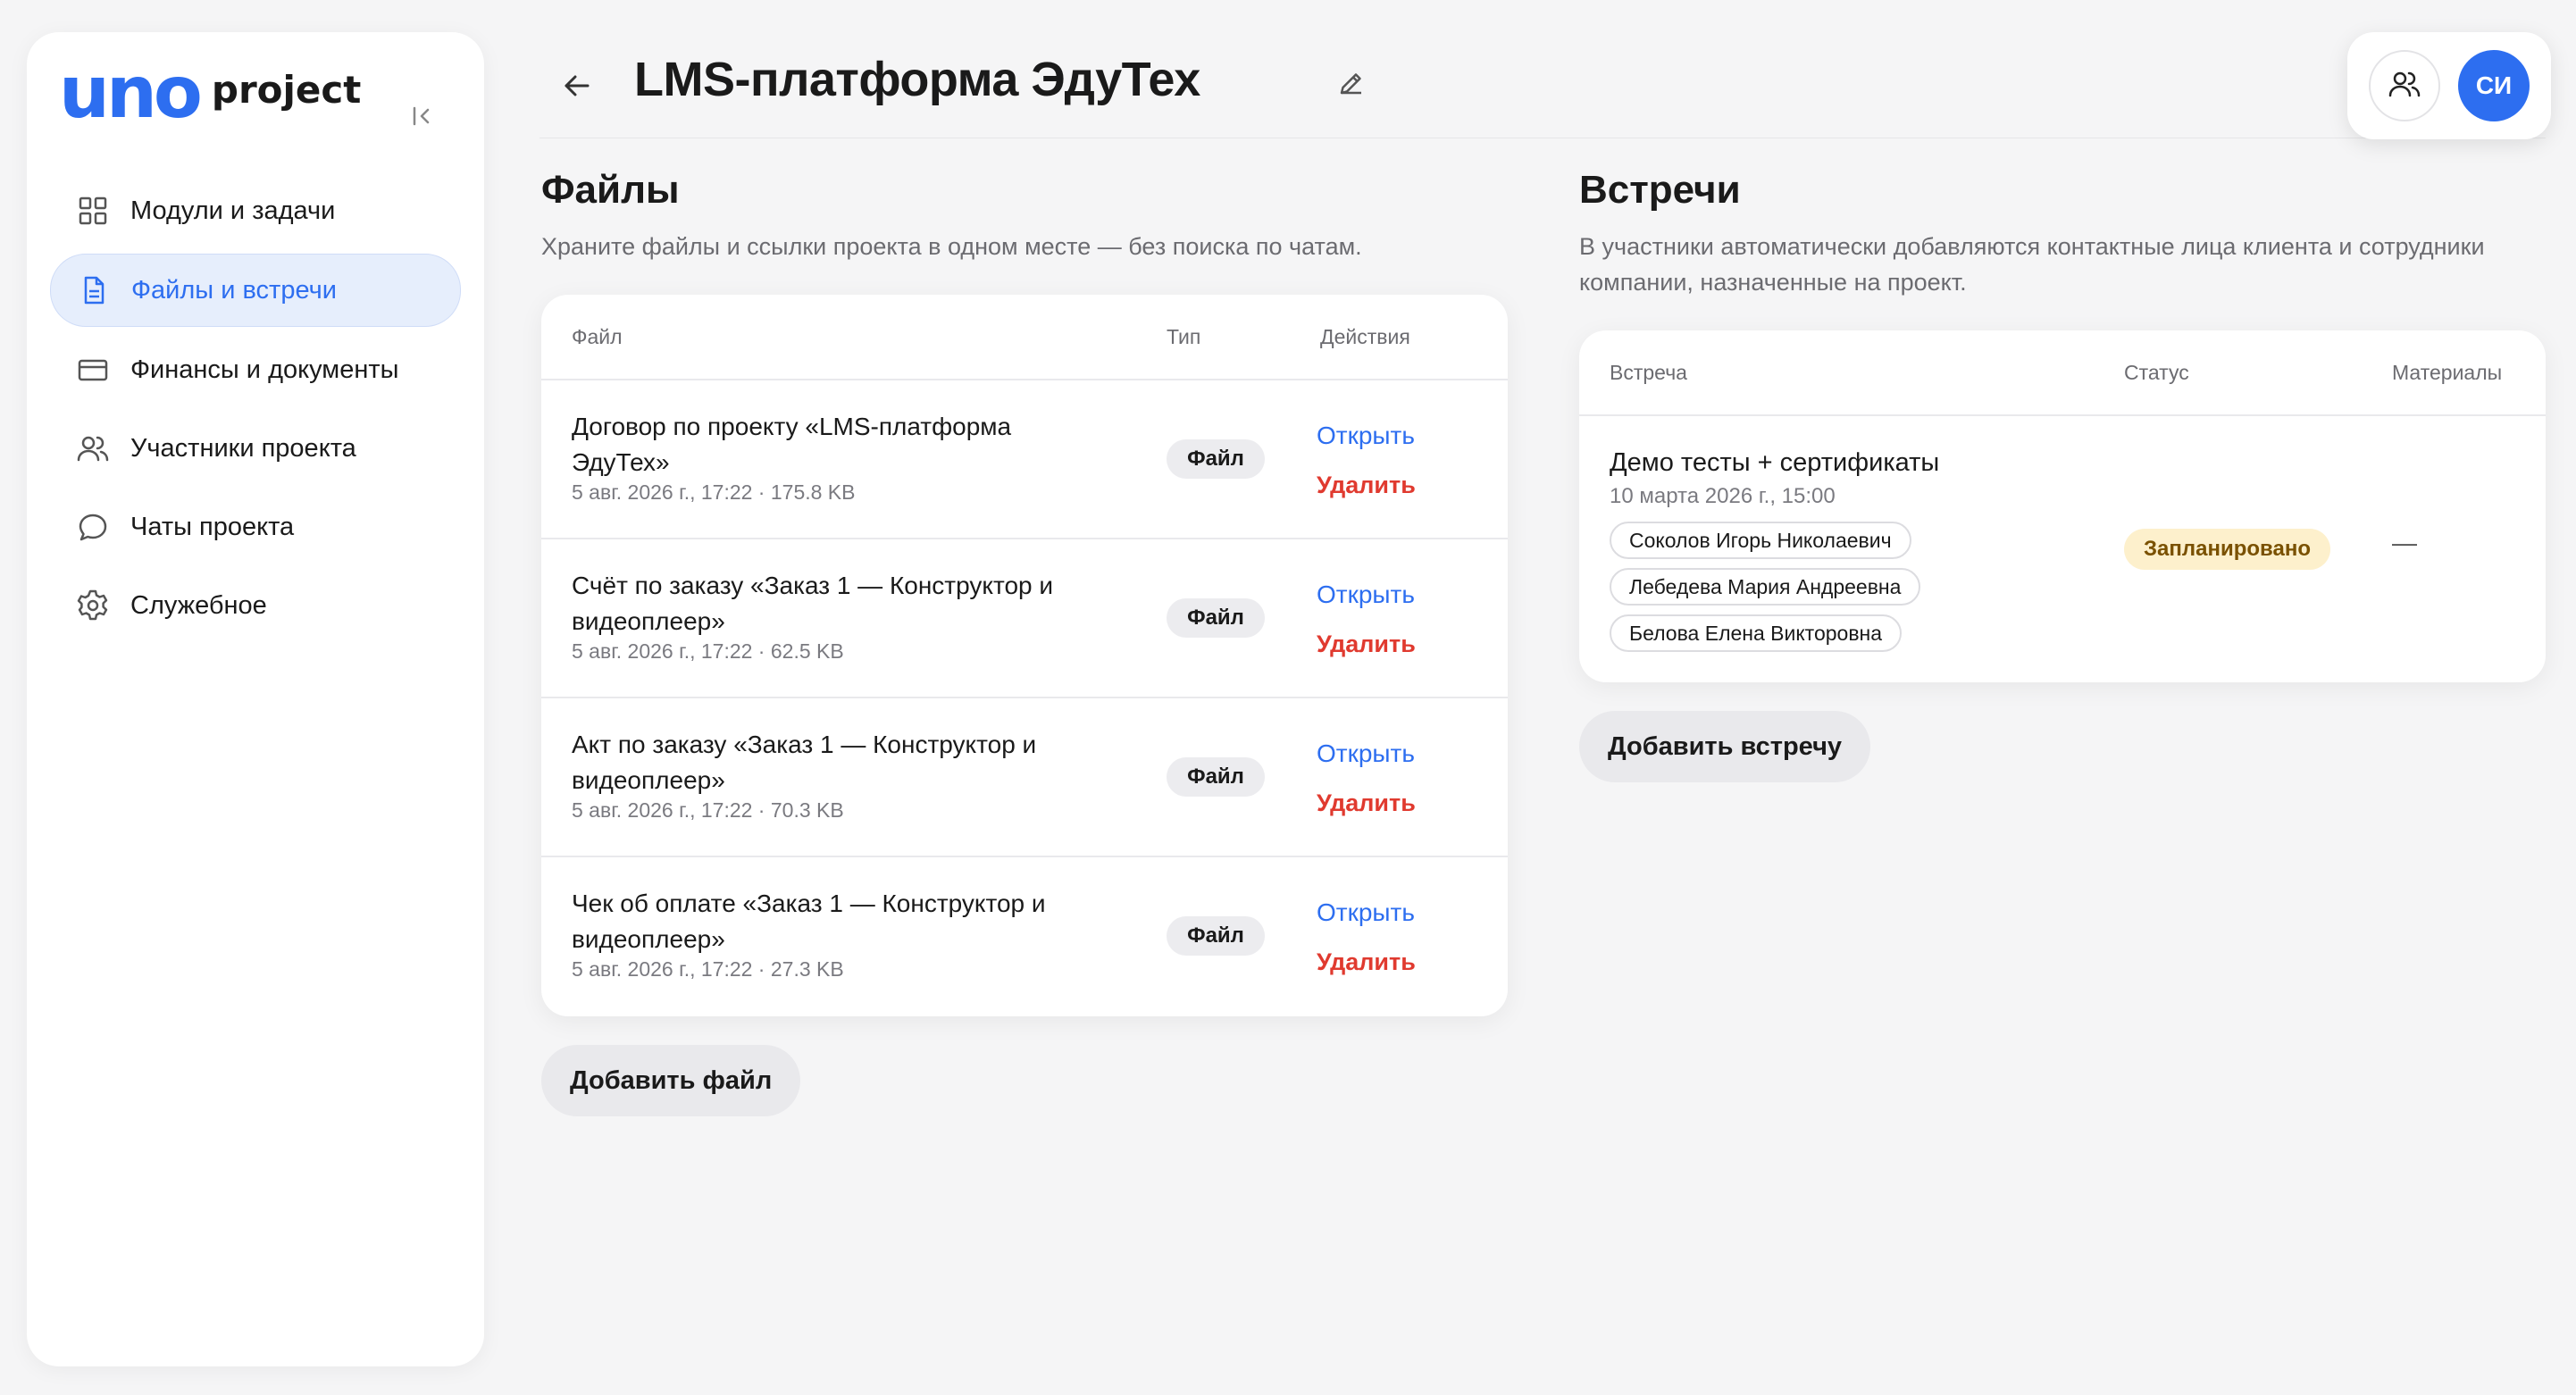 This screenshot has width=2576, height=1395. Describe the element at coordinates (708, 969) in the screenshot. I see `file-meta: 5 авг. 2026 г., 17:22 · 27.3 KB` at that location.